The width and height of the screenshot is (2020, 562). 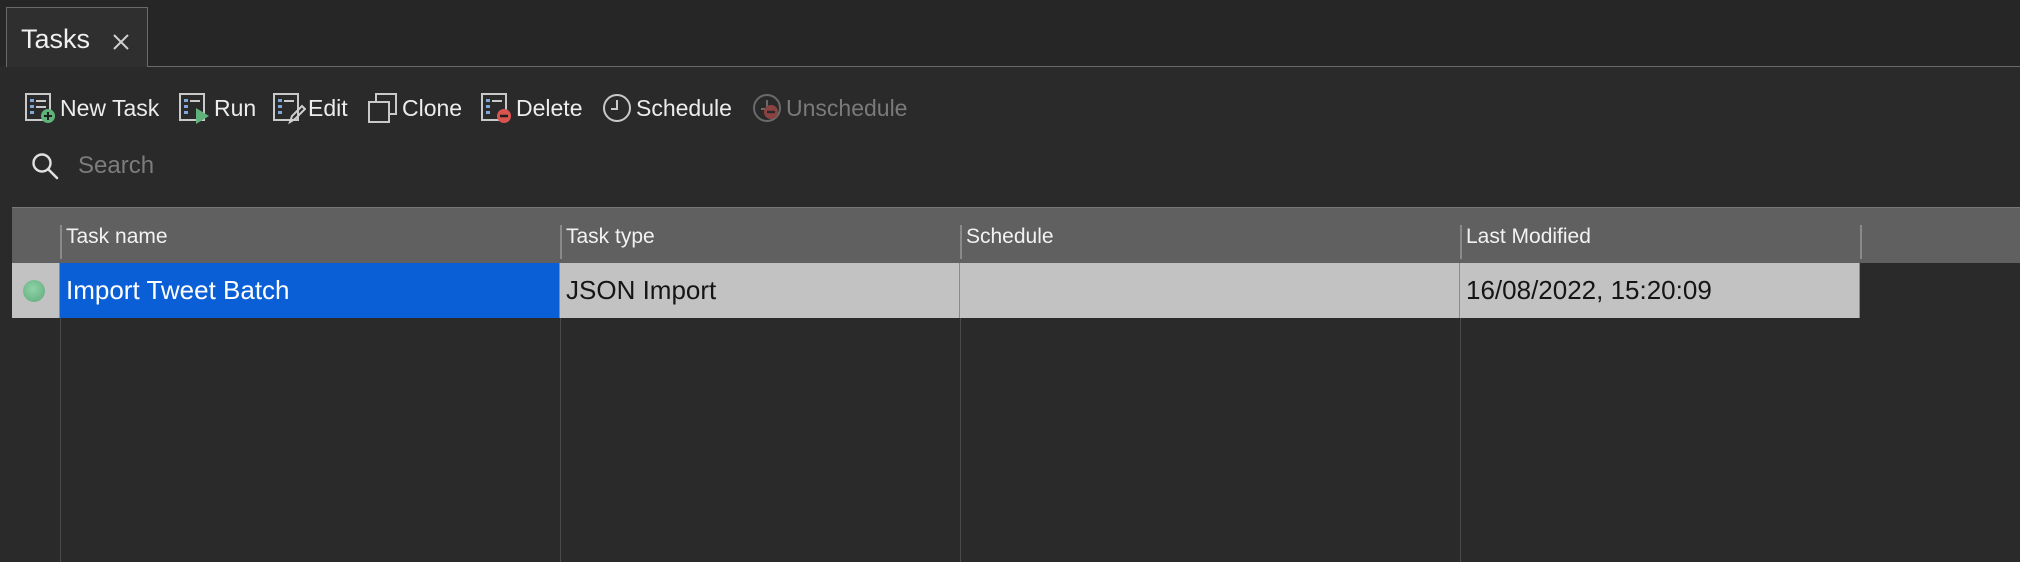 I want to click on task-add-icon, so click(x=40, y=108).